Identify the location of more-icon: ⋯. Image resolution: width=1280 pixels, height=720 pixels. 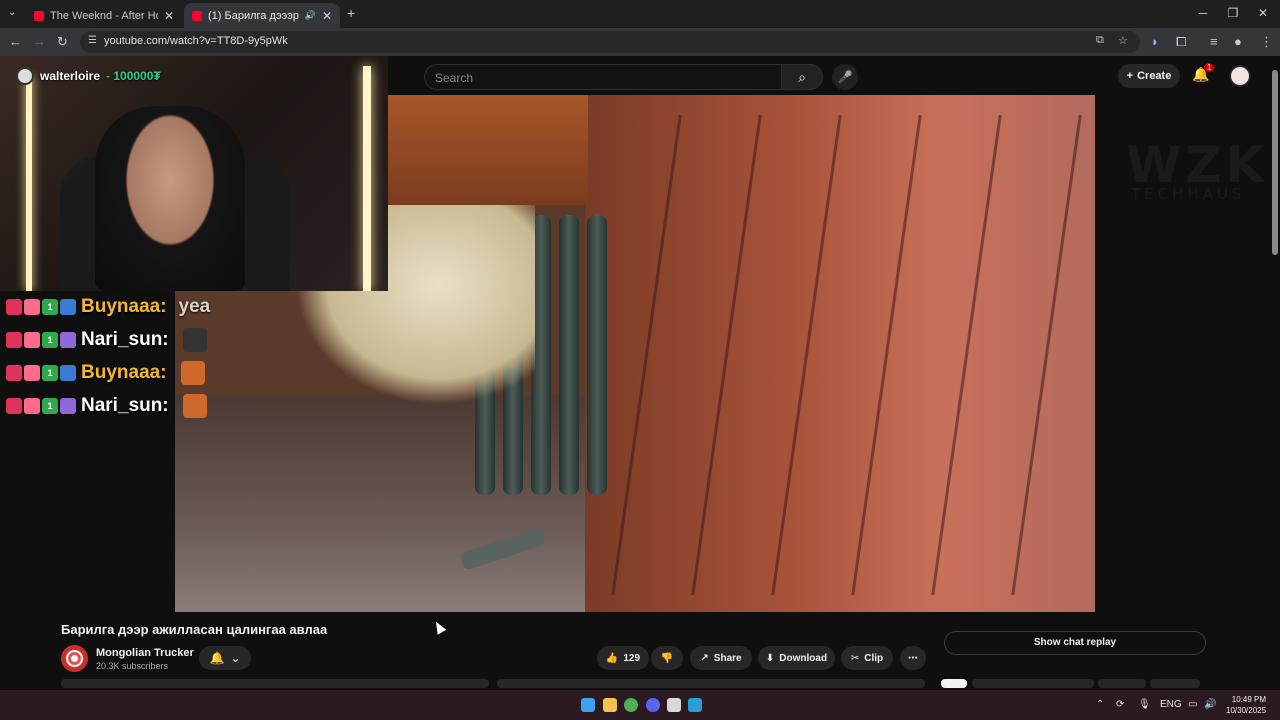
(913, 658).